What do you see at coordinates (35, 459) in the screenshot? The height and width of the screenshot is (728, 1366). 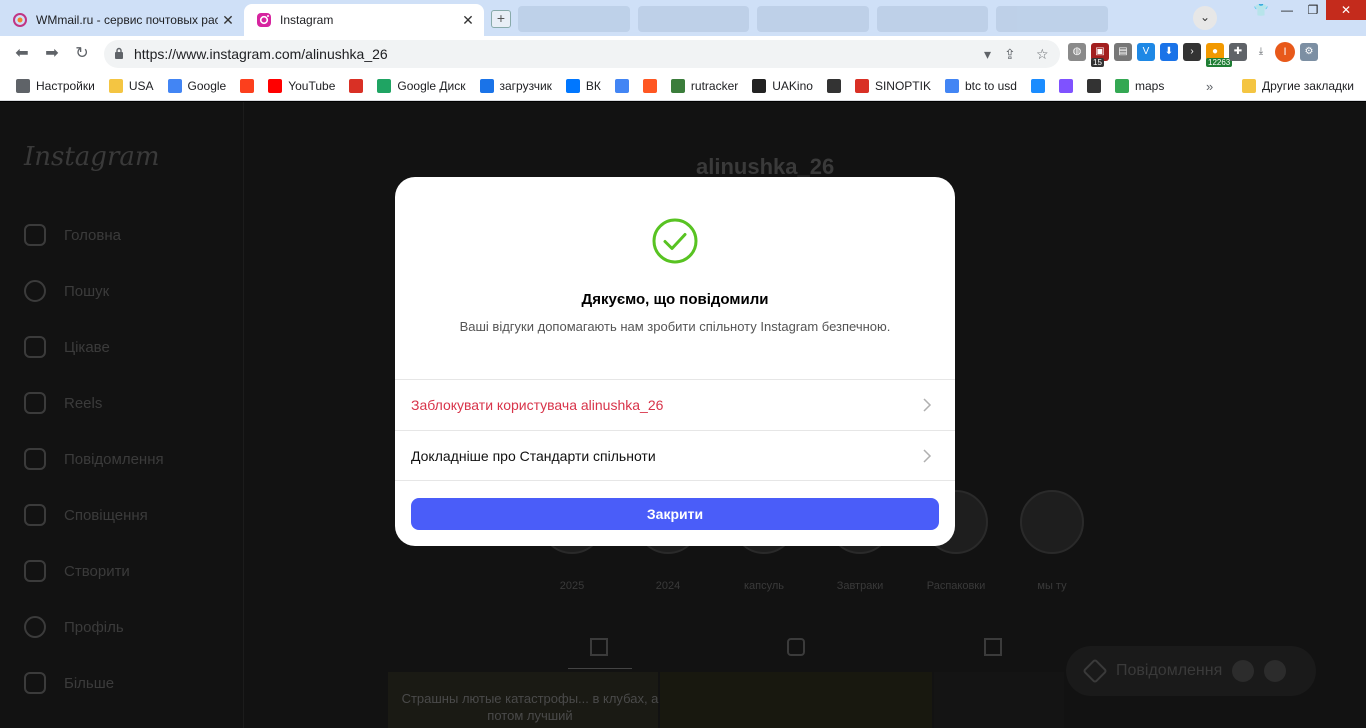 I see `messenger-icon` at bounding box center [35, 459].